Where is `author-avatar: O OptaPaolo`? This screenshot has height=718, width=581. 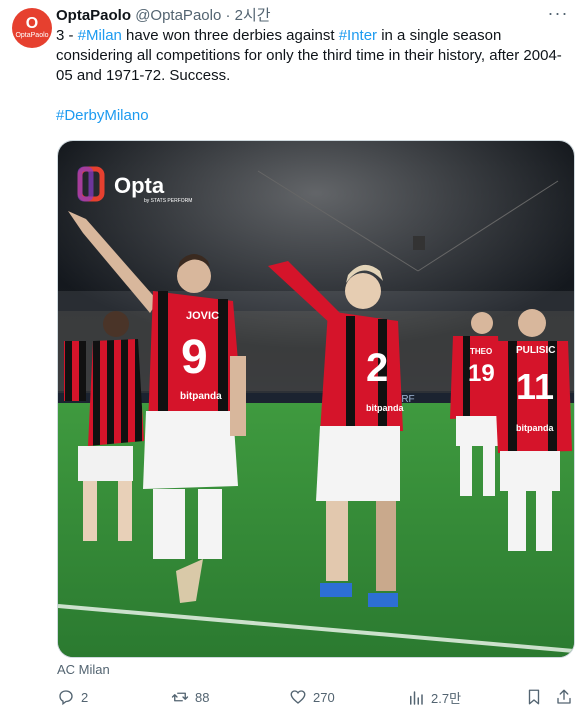 author-avatar: O OptaPaolo is located at coordinates (32, 28).